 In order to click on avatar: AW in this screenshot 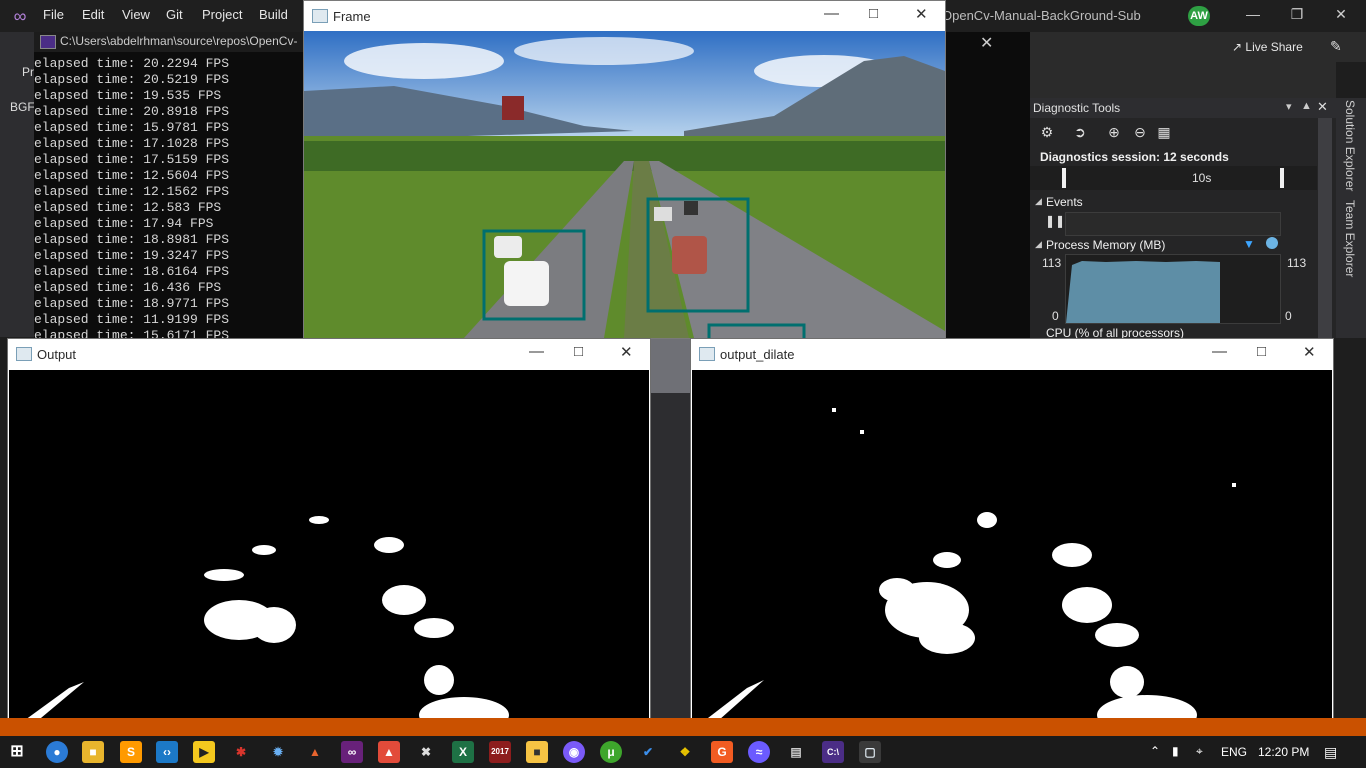, I will do `click(1199, 16)`.